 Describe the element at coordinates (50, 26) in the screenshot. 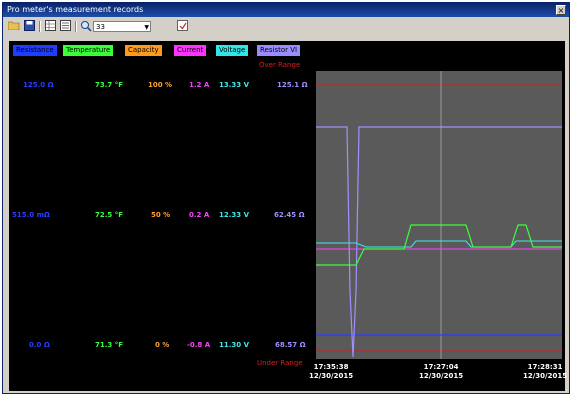

I see `grid-icon` at that location.